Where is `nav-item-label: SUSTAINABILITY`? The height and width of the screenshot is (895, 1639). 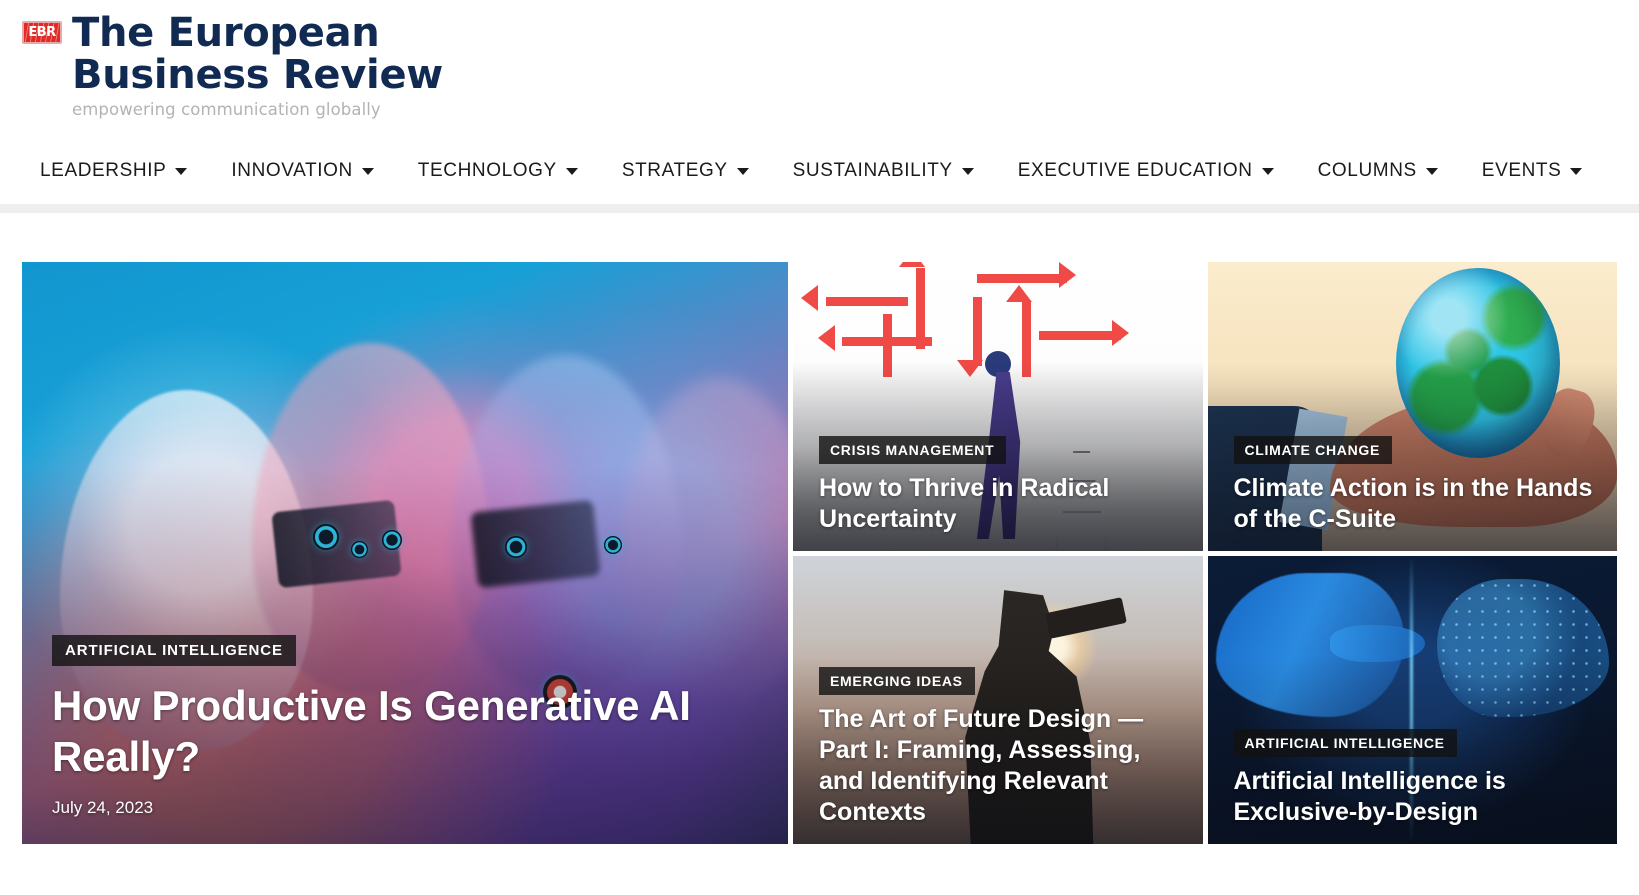 nav-item-label: SUSTAINABILITY is located at coordinates (872, 170).